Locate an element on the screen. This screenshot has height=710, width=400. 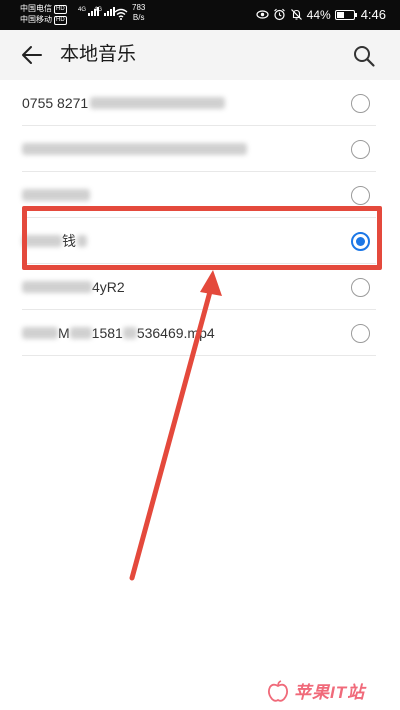
carrier-2: 中国移动 HD is located at coordinates (43, 20).